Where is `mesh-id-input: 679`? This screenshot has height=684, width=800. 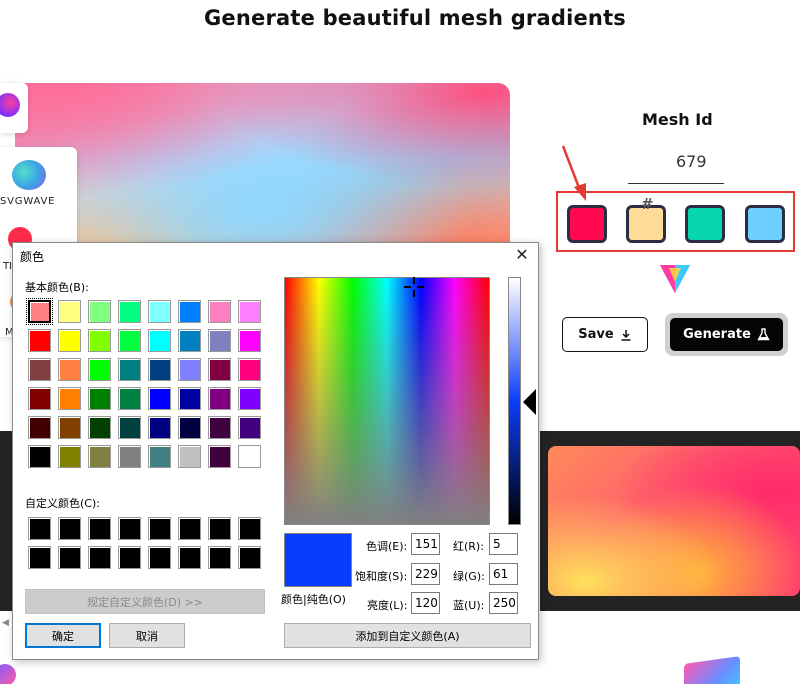
mesh-id-input: 679 is located at coordinates (691, 161).